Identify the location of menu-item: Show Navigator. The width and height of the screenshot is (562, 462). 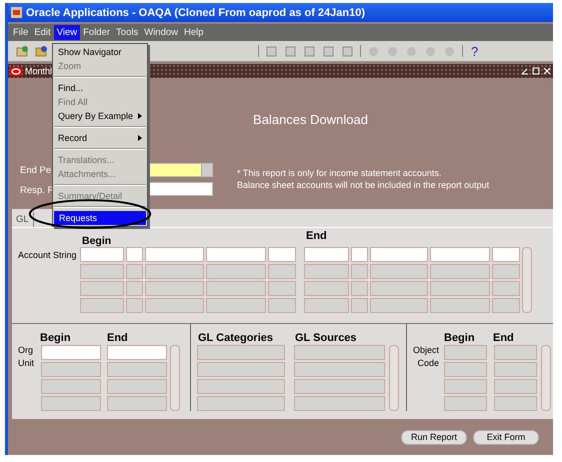
(100, 52).